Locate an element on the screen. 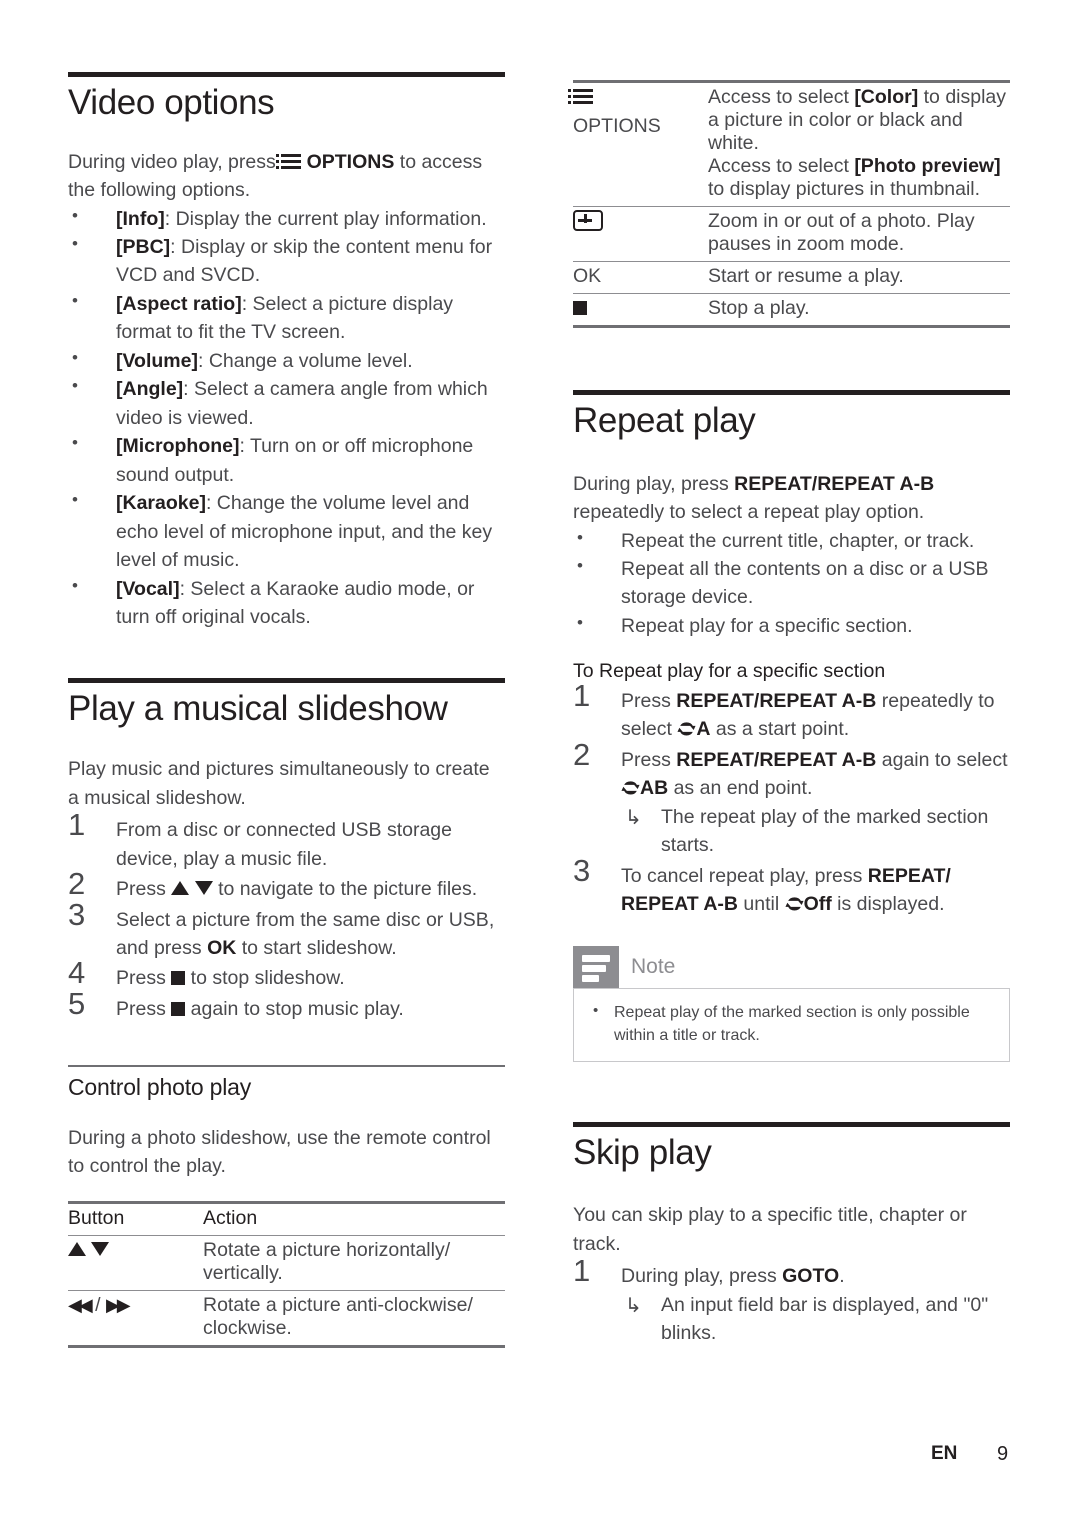 This screenshot has width=1080, height=1527. option-term: [Angle] is located at coordinates (150, 389).